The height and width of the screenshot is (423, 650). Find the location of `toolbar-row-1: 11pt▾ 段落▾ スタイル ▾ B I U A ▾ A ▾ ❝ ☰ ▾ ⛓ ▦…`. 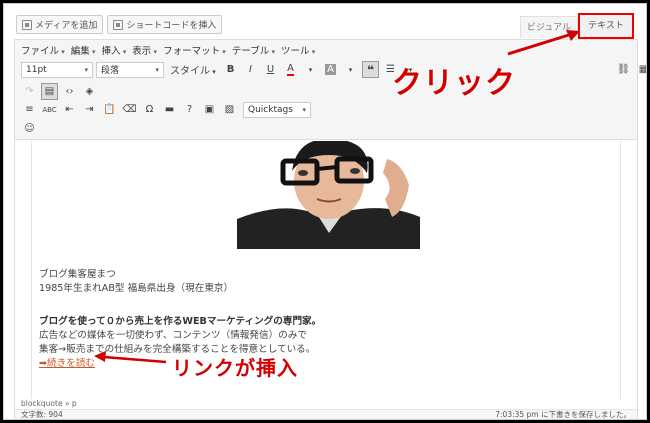

toolbar-row-1: 11pt▾ 段落▾ スタイル ▾ B I U A ▾ A ▾ ❝ ☰ ▾ ⛓ ▦… is located at coordinates (333, 69).